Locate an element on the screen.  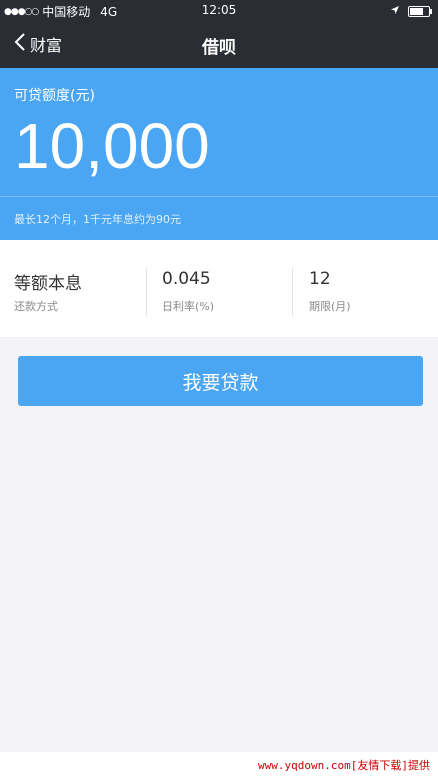
term-label: 期限(月) is located at coordinates (330, 306).